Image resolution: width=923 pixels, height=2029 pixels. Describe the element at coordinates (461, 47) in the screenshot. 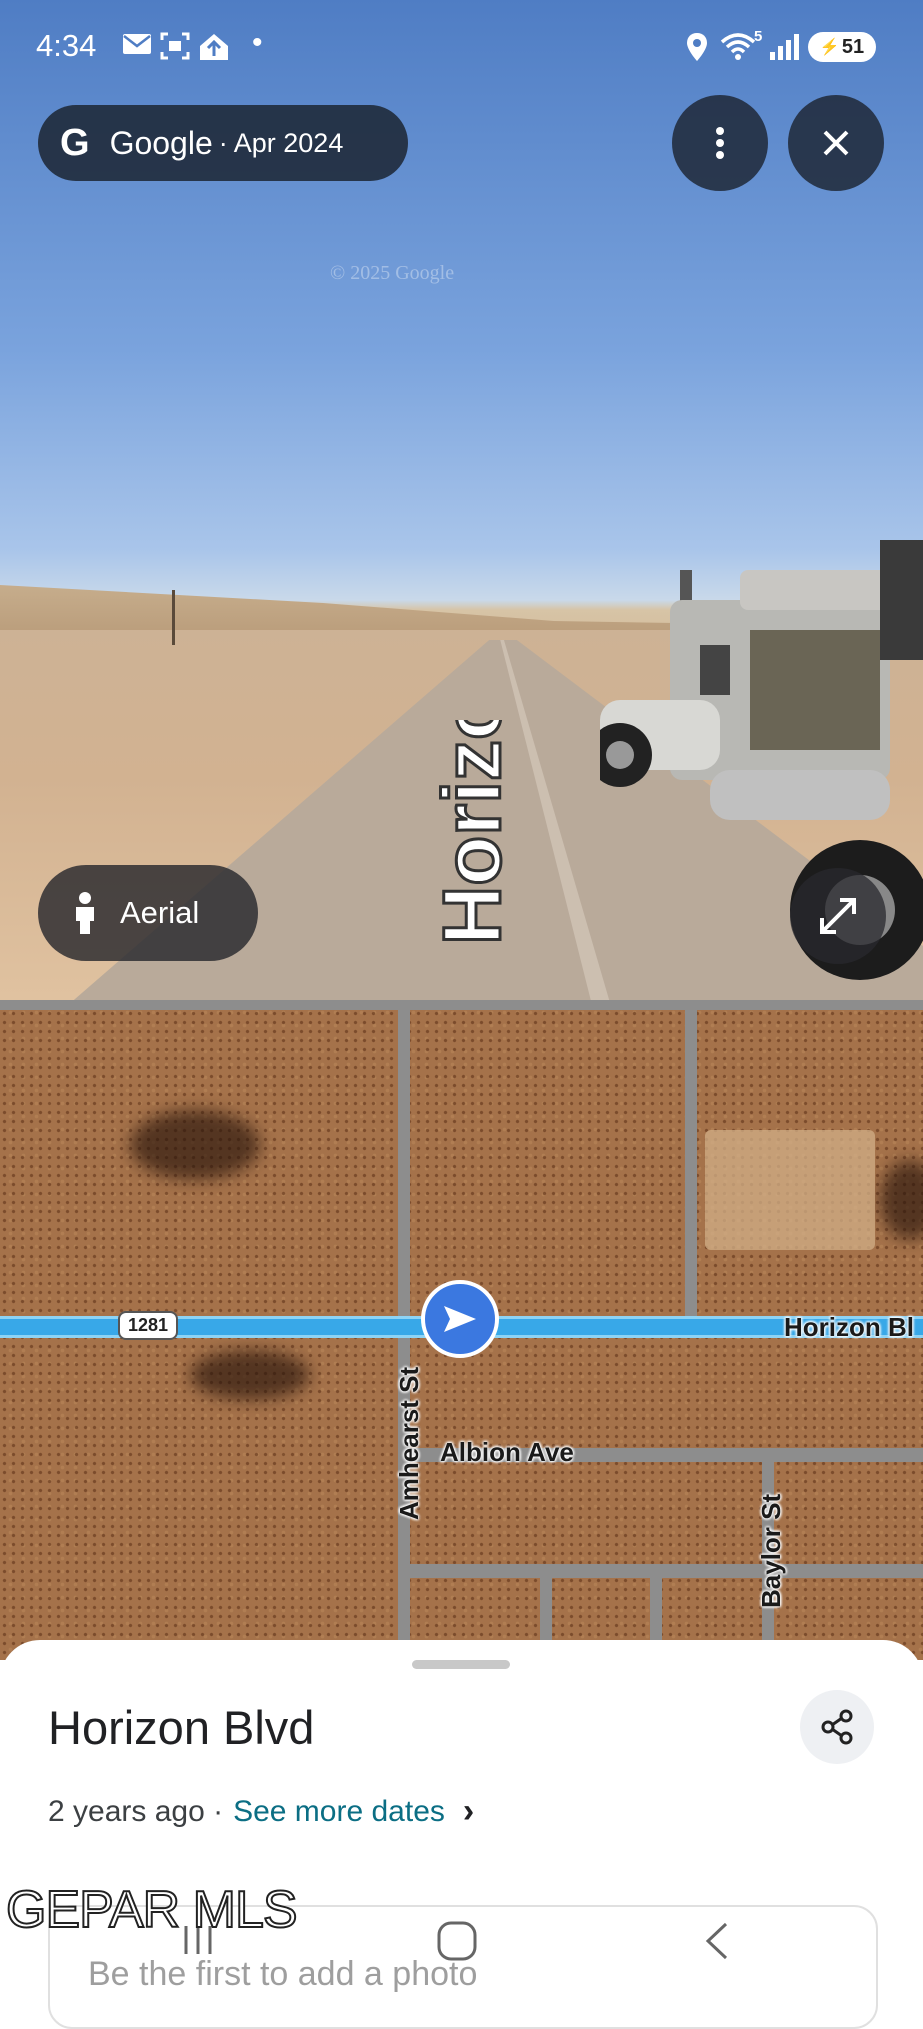

I see `status-bar: 4:34 • 5 ⚡ 51` at that location.